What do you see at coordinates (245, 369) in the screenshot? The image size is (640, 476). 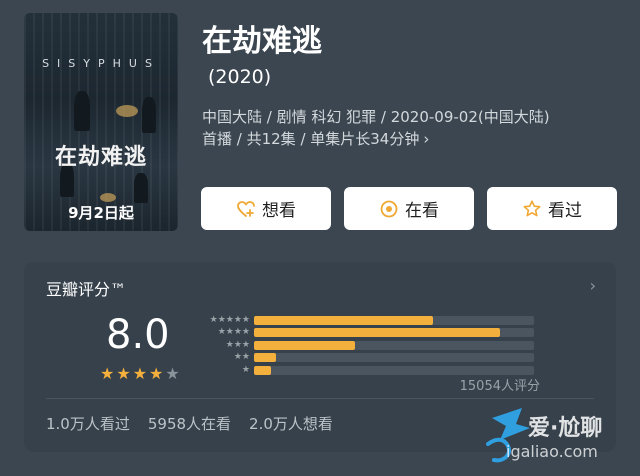 I see `distribution-stars: ★` at bounding box center [245, 369].